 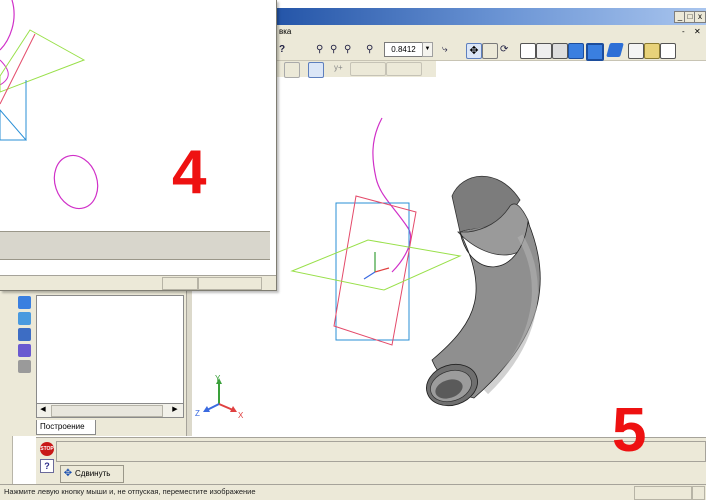 What do you see at coordinates (347, 50) in the screenshot?
I see `zoom-out-icon: ⚲` at bounding box center [347, 50].